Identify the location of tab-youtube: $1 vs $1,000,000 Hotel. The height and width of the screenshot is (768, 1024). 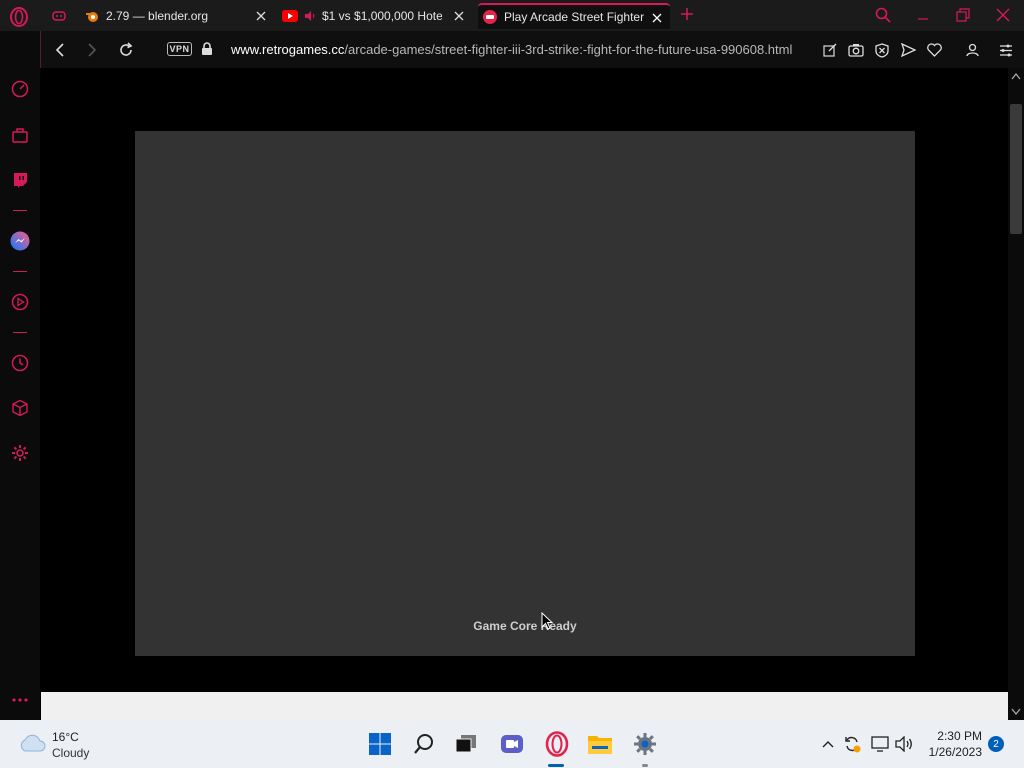
(377, 16).